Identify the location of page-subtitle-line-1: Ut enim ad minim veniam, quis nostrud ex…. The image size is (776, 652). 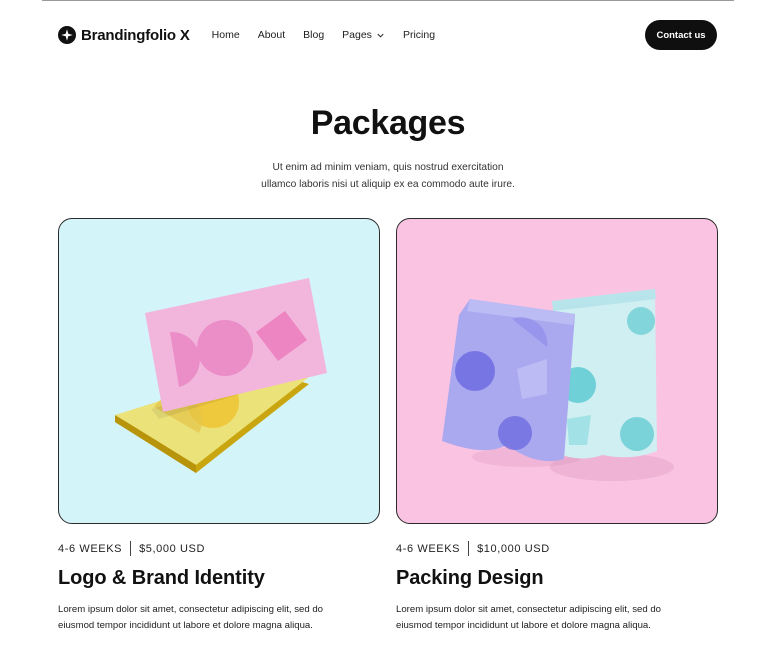
(388, 167).